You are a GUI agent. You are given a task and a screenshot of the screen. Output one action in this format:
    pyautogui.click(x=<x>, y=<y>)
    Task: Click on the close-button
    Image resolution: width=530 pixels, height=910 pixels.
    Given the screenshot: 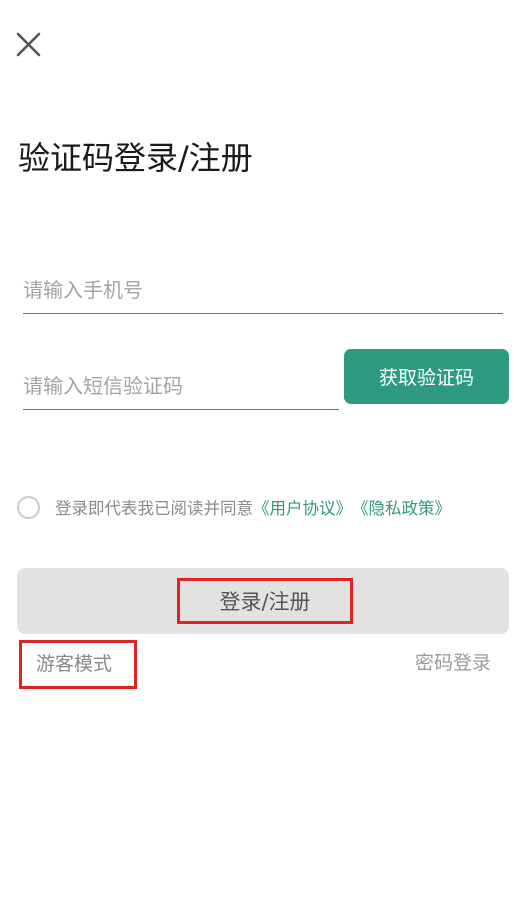 What is the action you would take?
    pyautogui.click(x=28, y=44)
    